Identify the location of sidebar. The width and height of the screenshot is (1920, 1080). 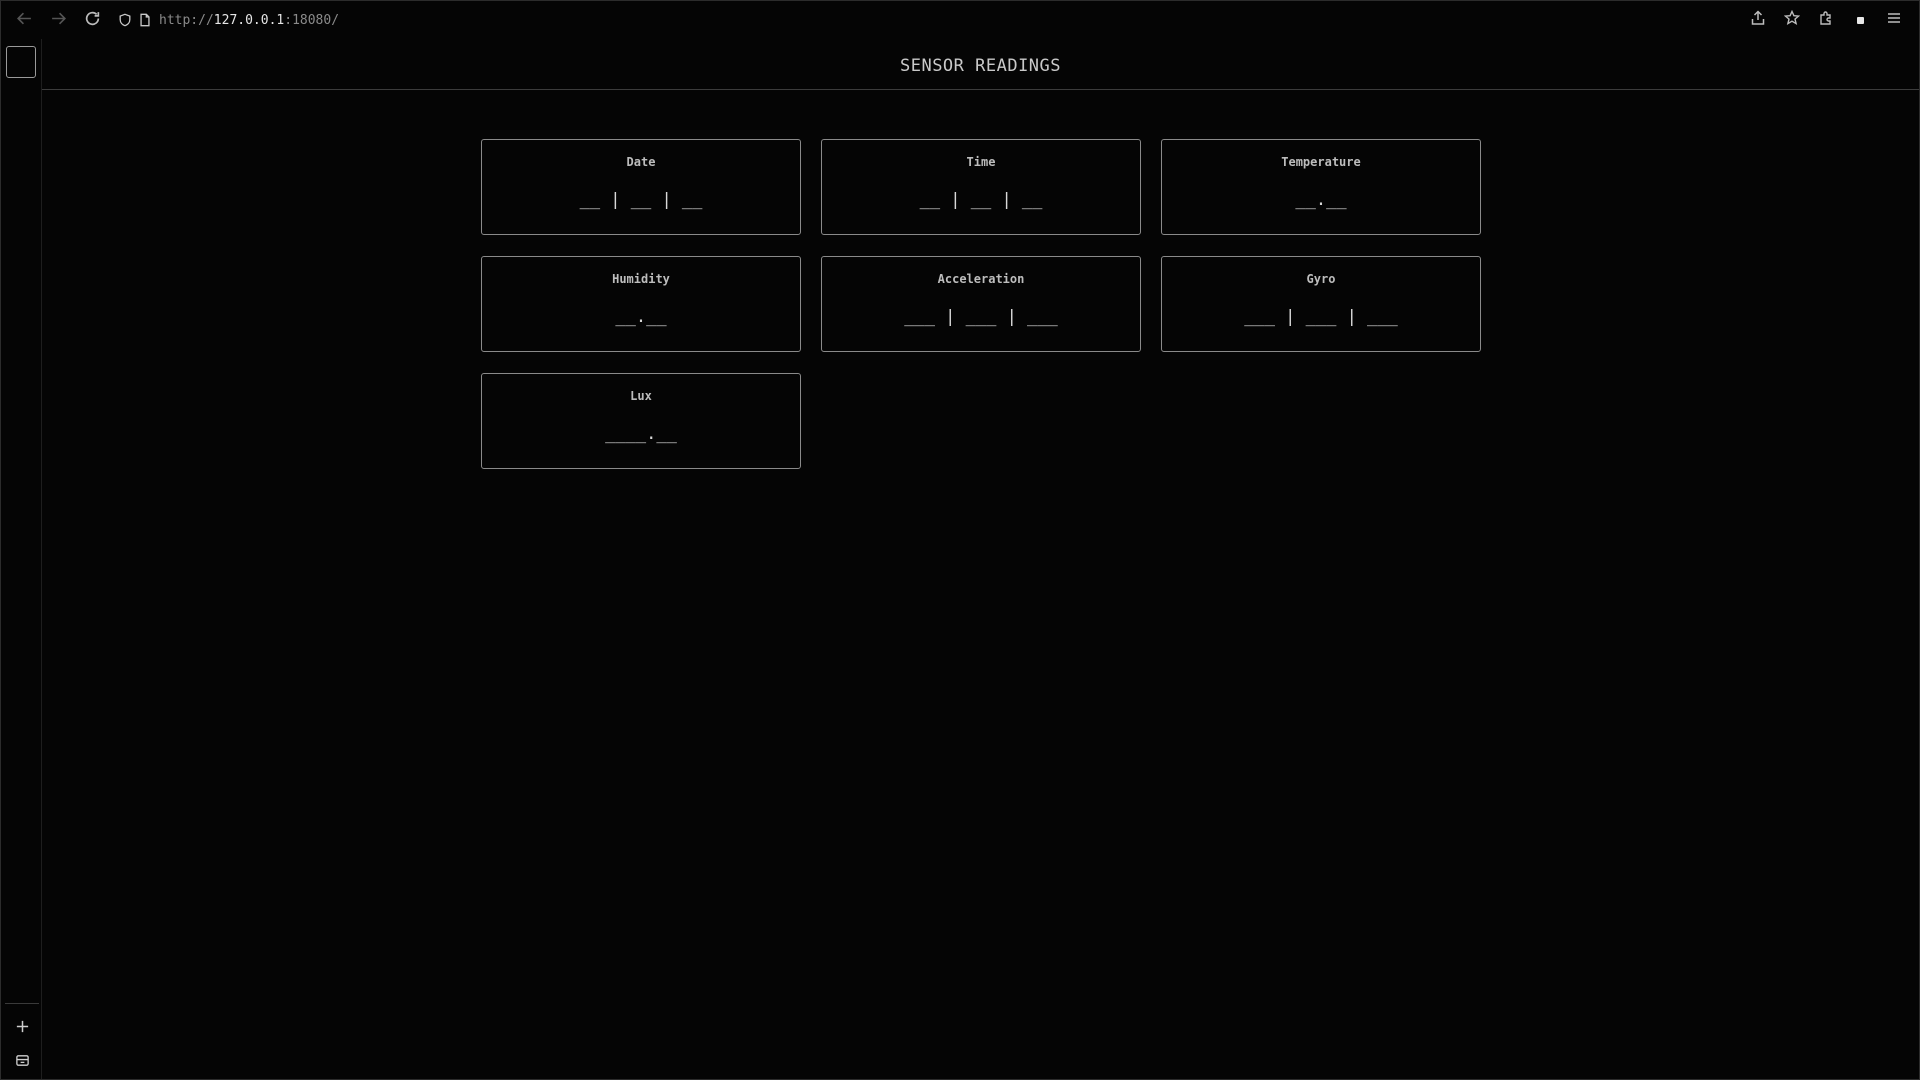
(21, 559).